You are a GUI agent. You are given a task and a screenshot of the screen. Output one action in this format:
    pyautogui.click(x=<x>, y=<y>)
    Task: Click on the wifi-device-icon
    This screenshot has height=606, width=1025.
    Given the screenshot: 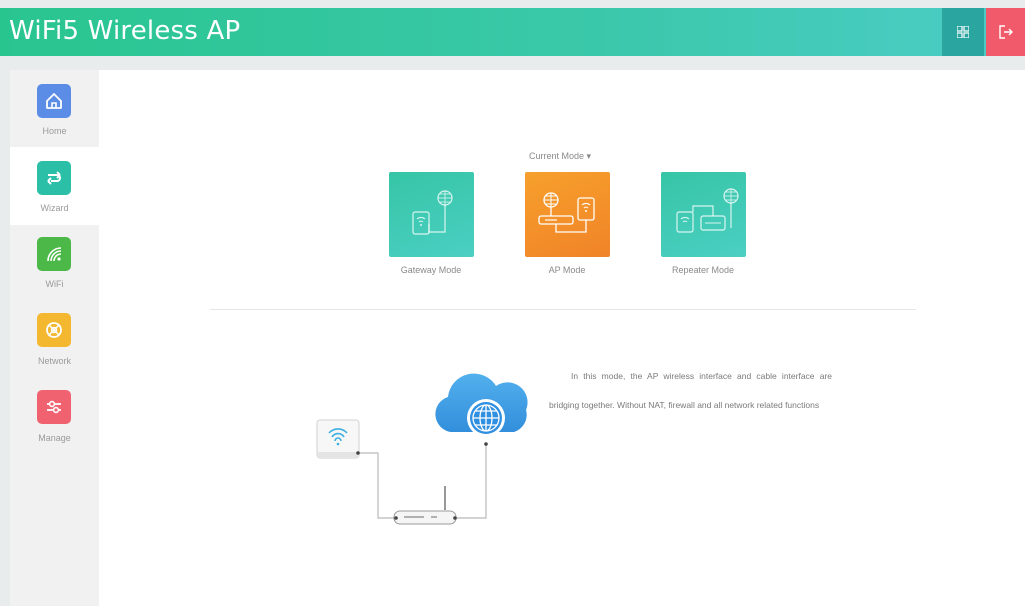 What is the action you would take?
    pyautogui.click(x=338, y=439)
    